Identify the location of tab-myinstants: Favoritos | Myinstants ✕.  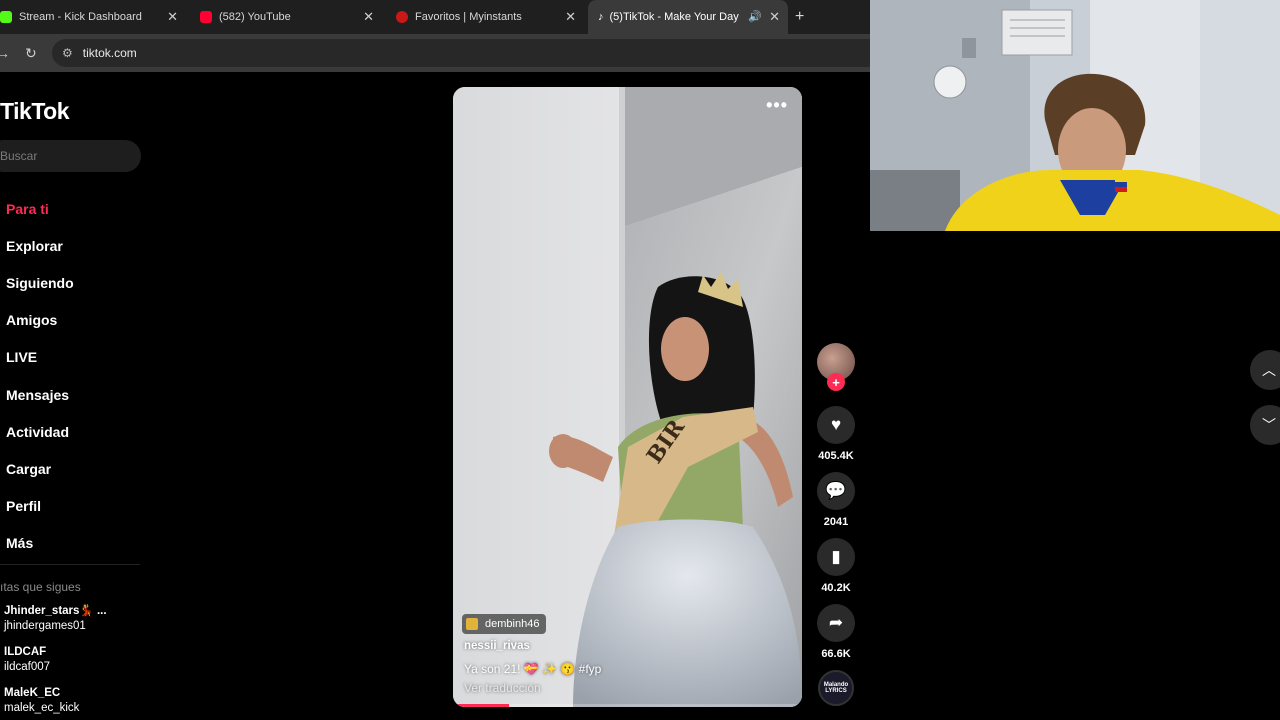
(483, 17).